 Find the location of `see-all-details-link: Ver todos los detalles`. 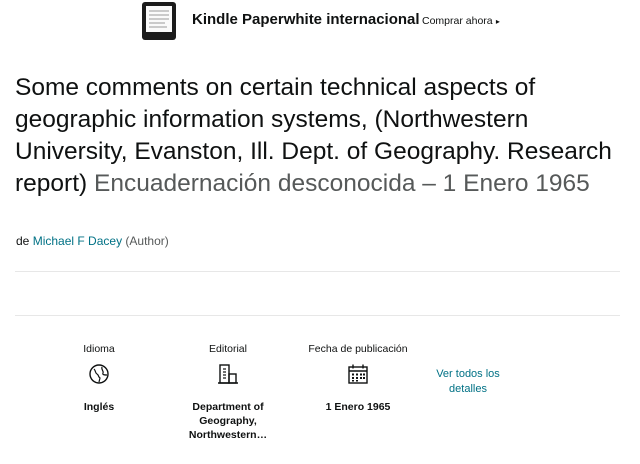

see-all-details-link: Ver todos los detalles is located at coordinates (468, 382).